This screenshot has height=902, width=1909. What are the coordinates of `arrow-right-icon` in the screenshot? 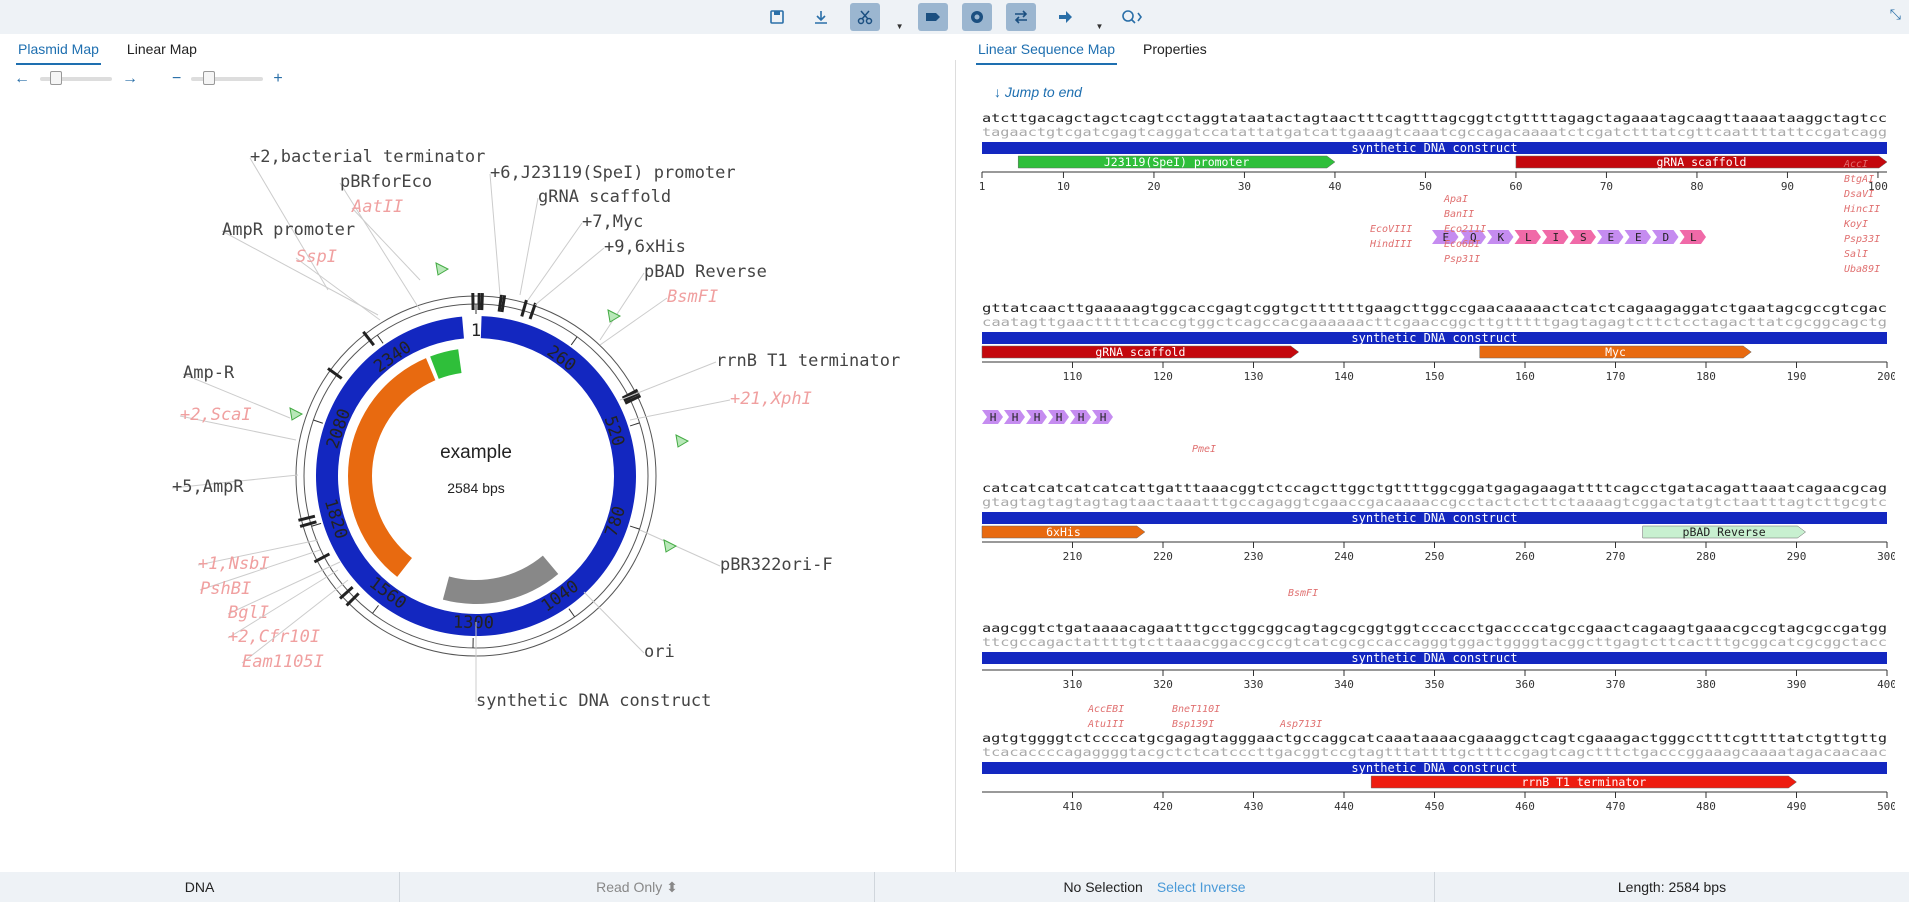 It's located at (1065, 17).